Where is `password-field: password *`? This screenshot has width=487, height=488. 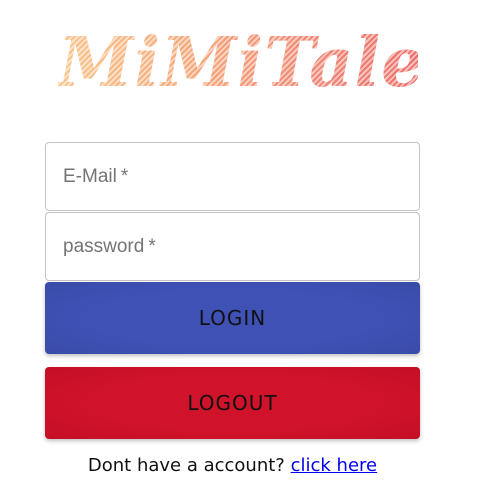 password-field: password * is located at coordinates (232, 246).